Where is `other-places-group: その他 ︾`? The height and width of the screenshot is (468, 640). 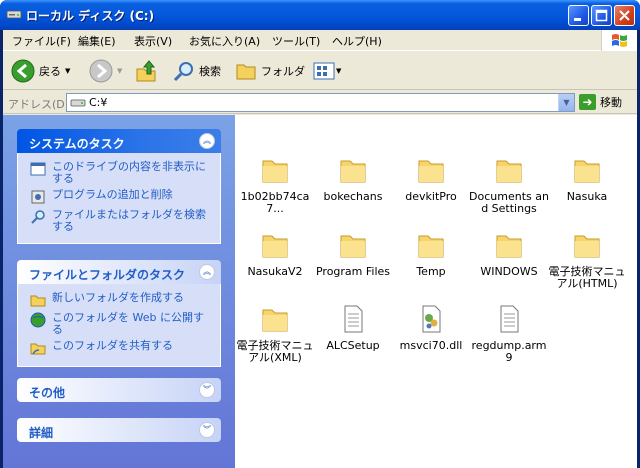
other-places-group: その他 ︾ is located at coordinates (119, 390).